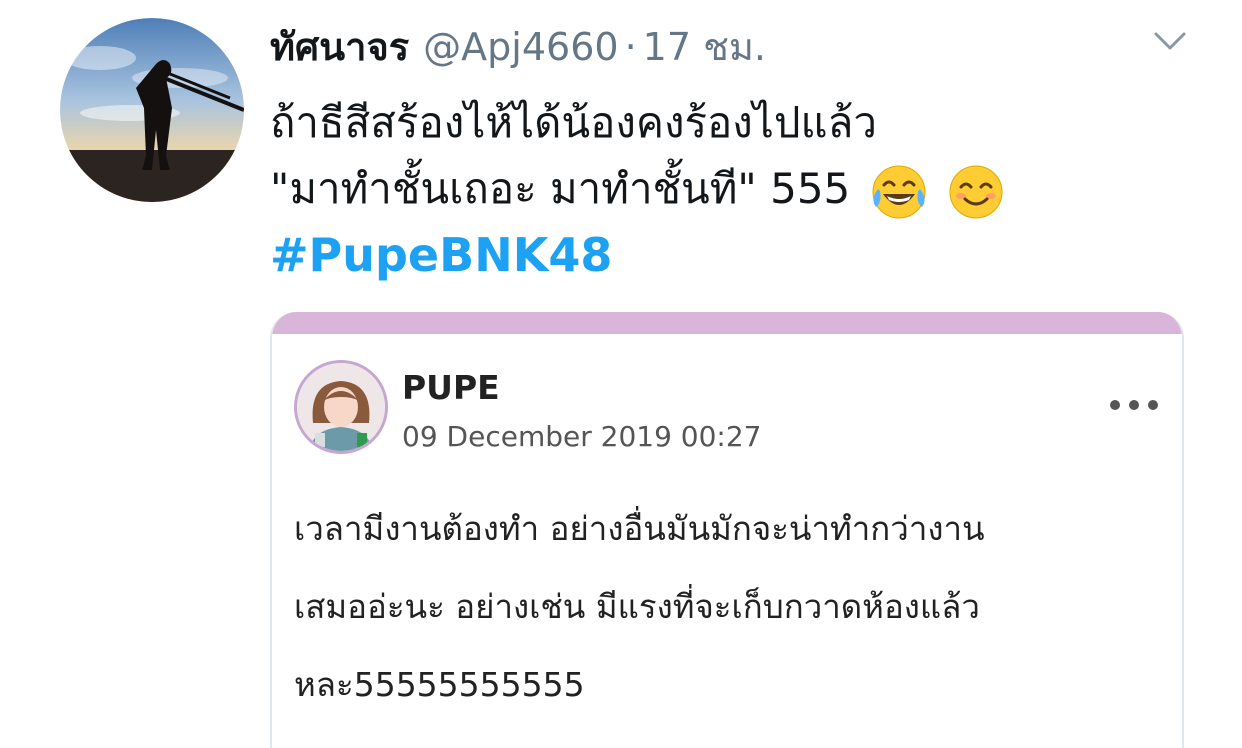 The width and height of the screenshot is (1242, 748). Describe the element at coordinates (339, 46) in the screenshot. I see `author-display-name: ทัศนาจร` at that location.